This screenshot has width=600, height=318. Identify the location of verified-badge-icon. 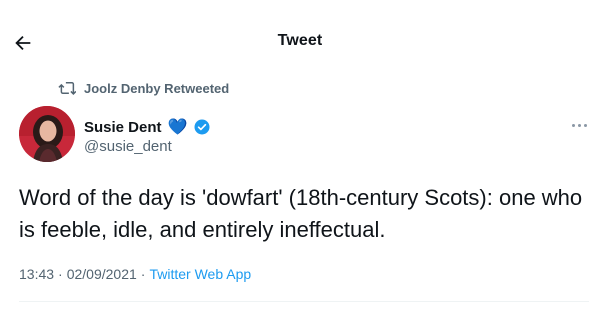
(202, 127).